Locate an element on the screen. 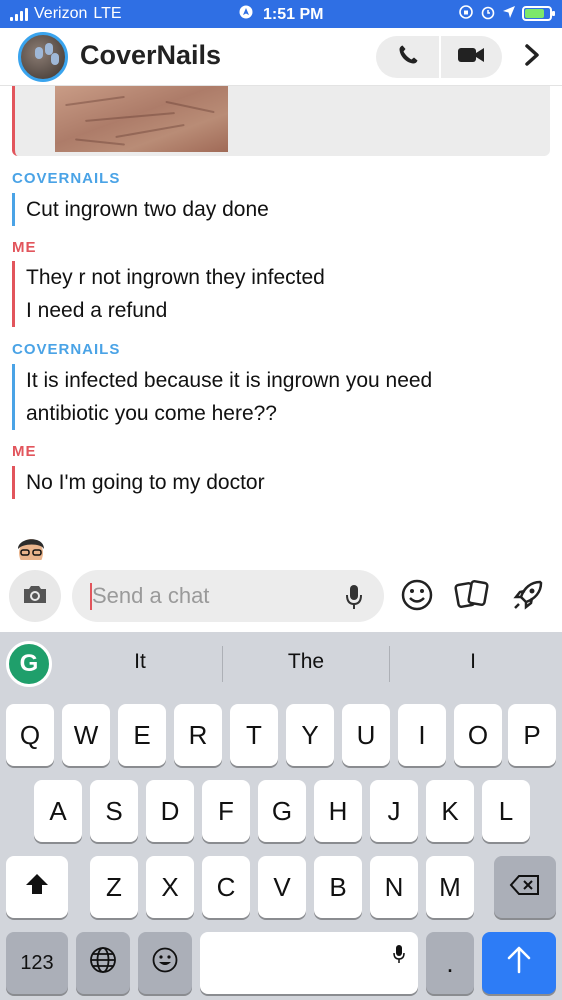  shift-key is located at coordinates (37, 887).